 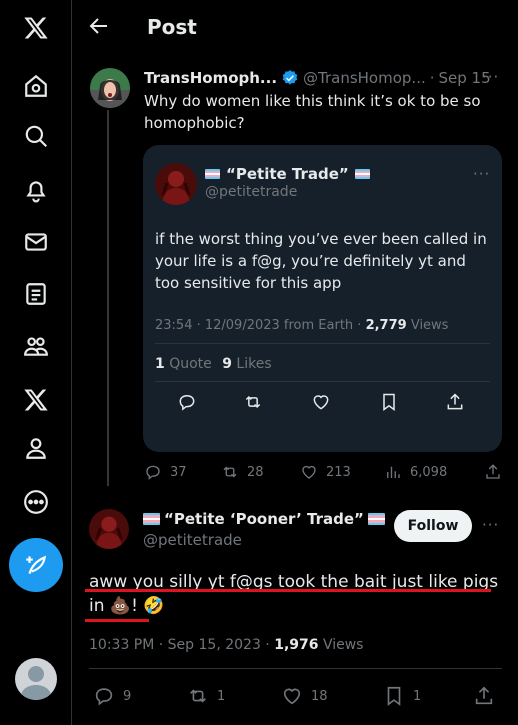 I want to click on reply-count: 9, so click(x=127, y=696).